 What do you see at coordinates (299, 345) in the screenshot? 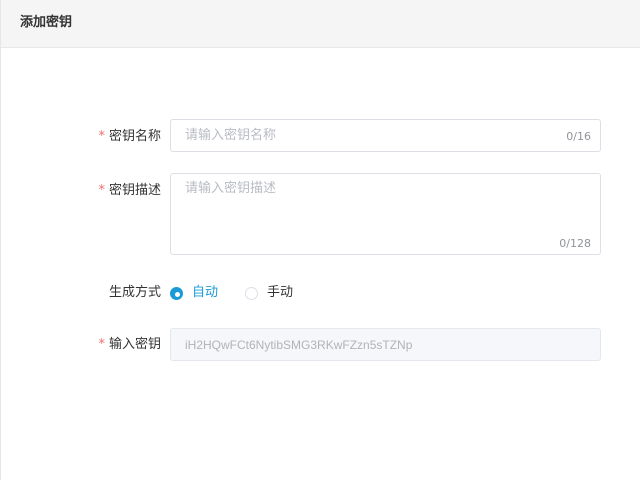
I see `key-value: iH2HQwFCt6NytibSMG3RKwFZzn5sTZNp` at bounding box center [299, 345].